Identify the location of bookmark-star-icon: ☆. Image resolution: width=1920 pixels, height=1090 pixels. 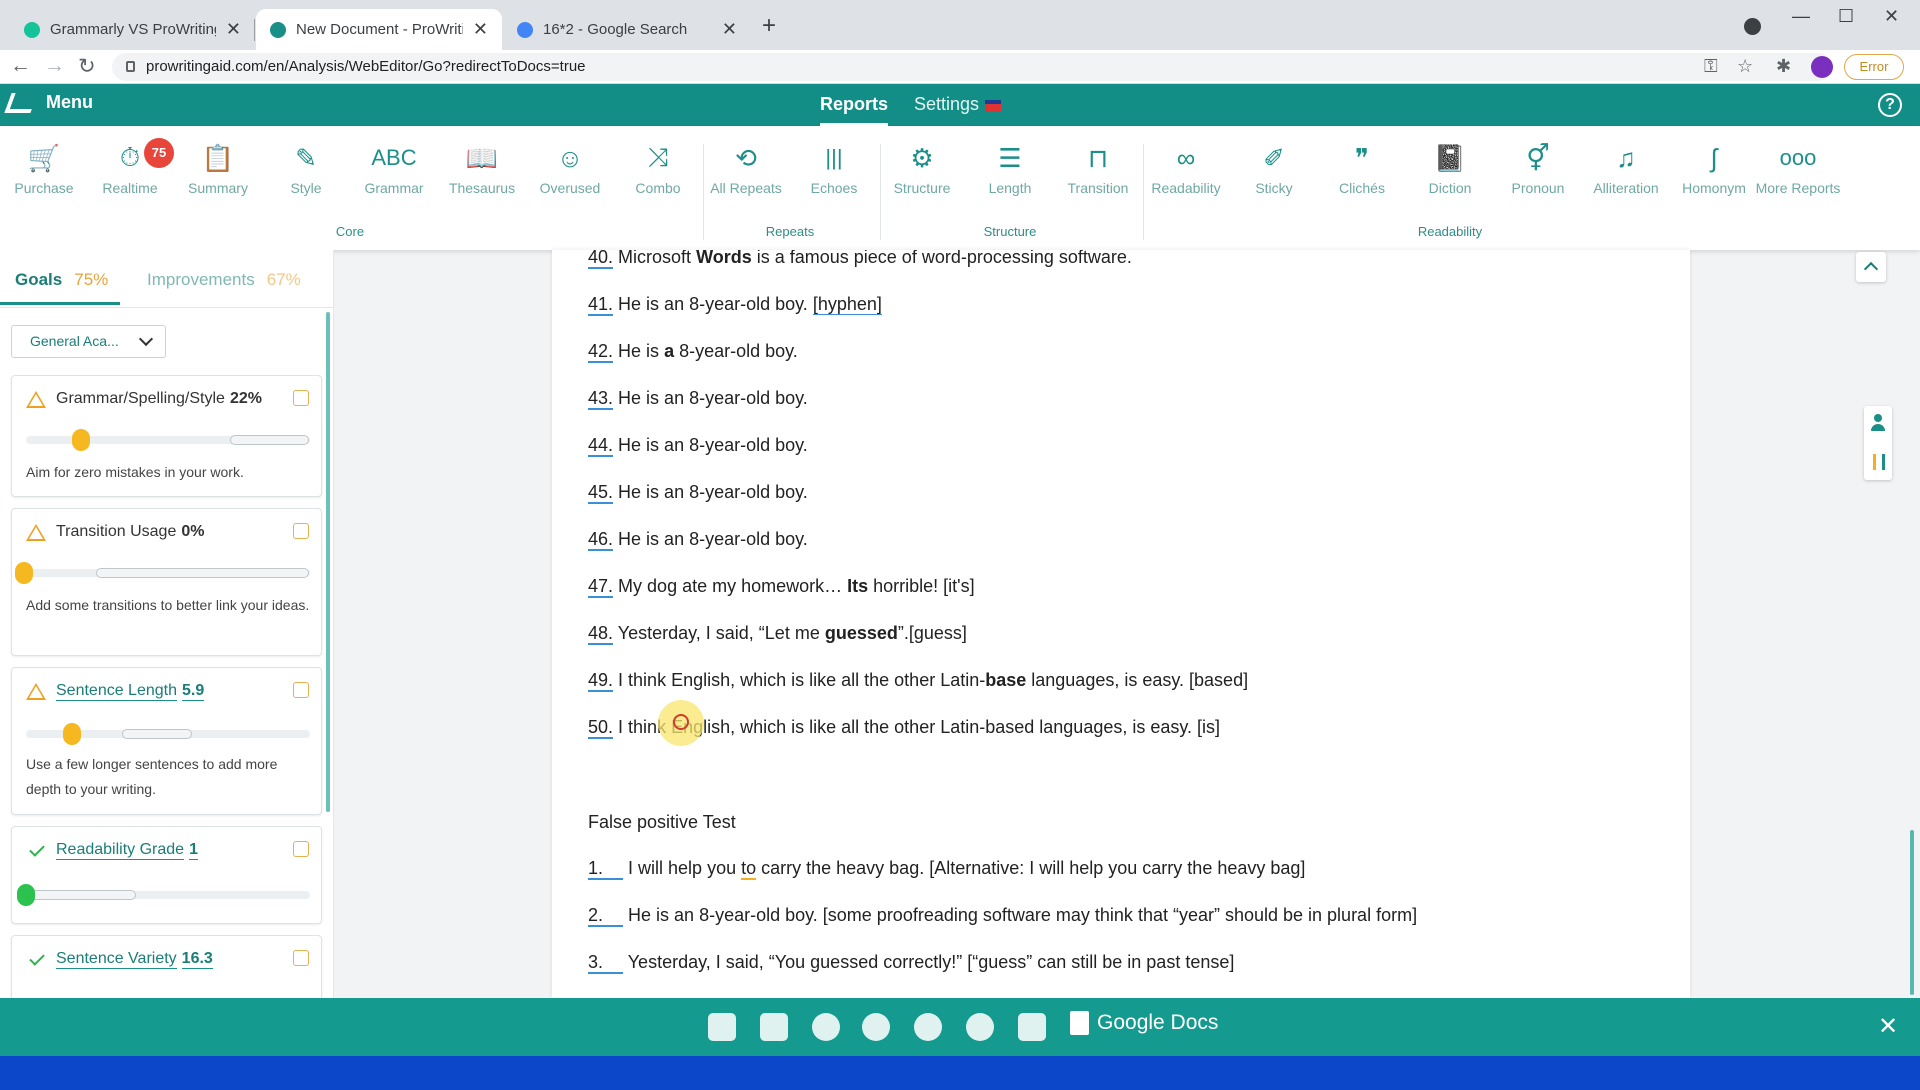
(1745, 66).